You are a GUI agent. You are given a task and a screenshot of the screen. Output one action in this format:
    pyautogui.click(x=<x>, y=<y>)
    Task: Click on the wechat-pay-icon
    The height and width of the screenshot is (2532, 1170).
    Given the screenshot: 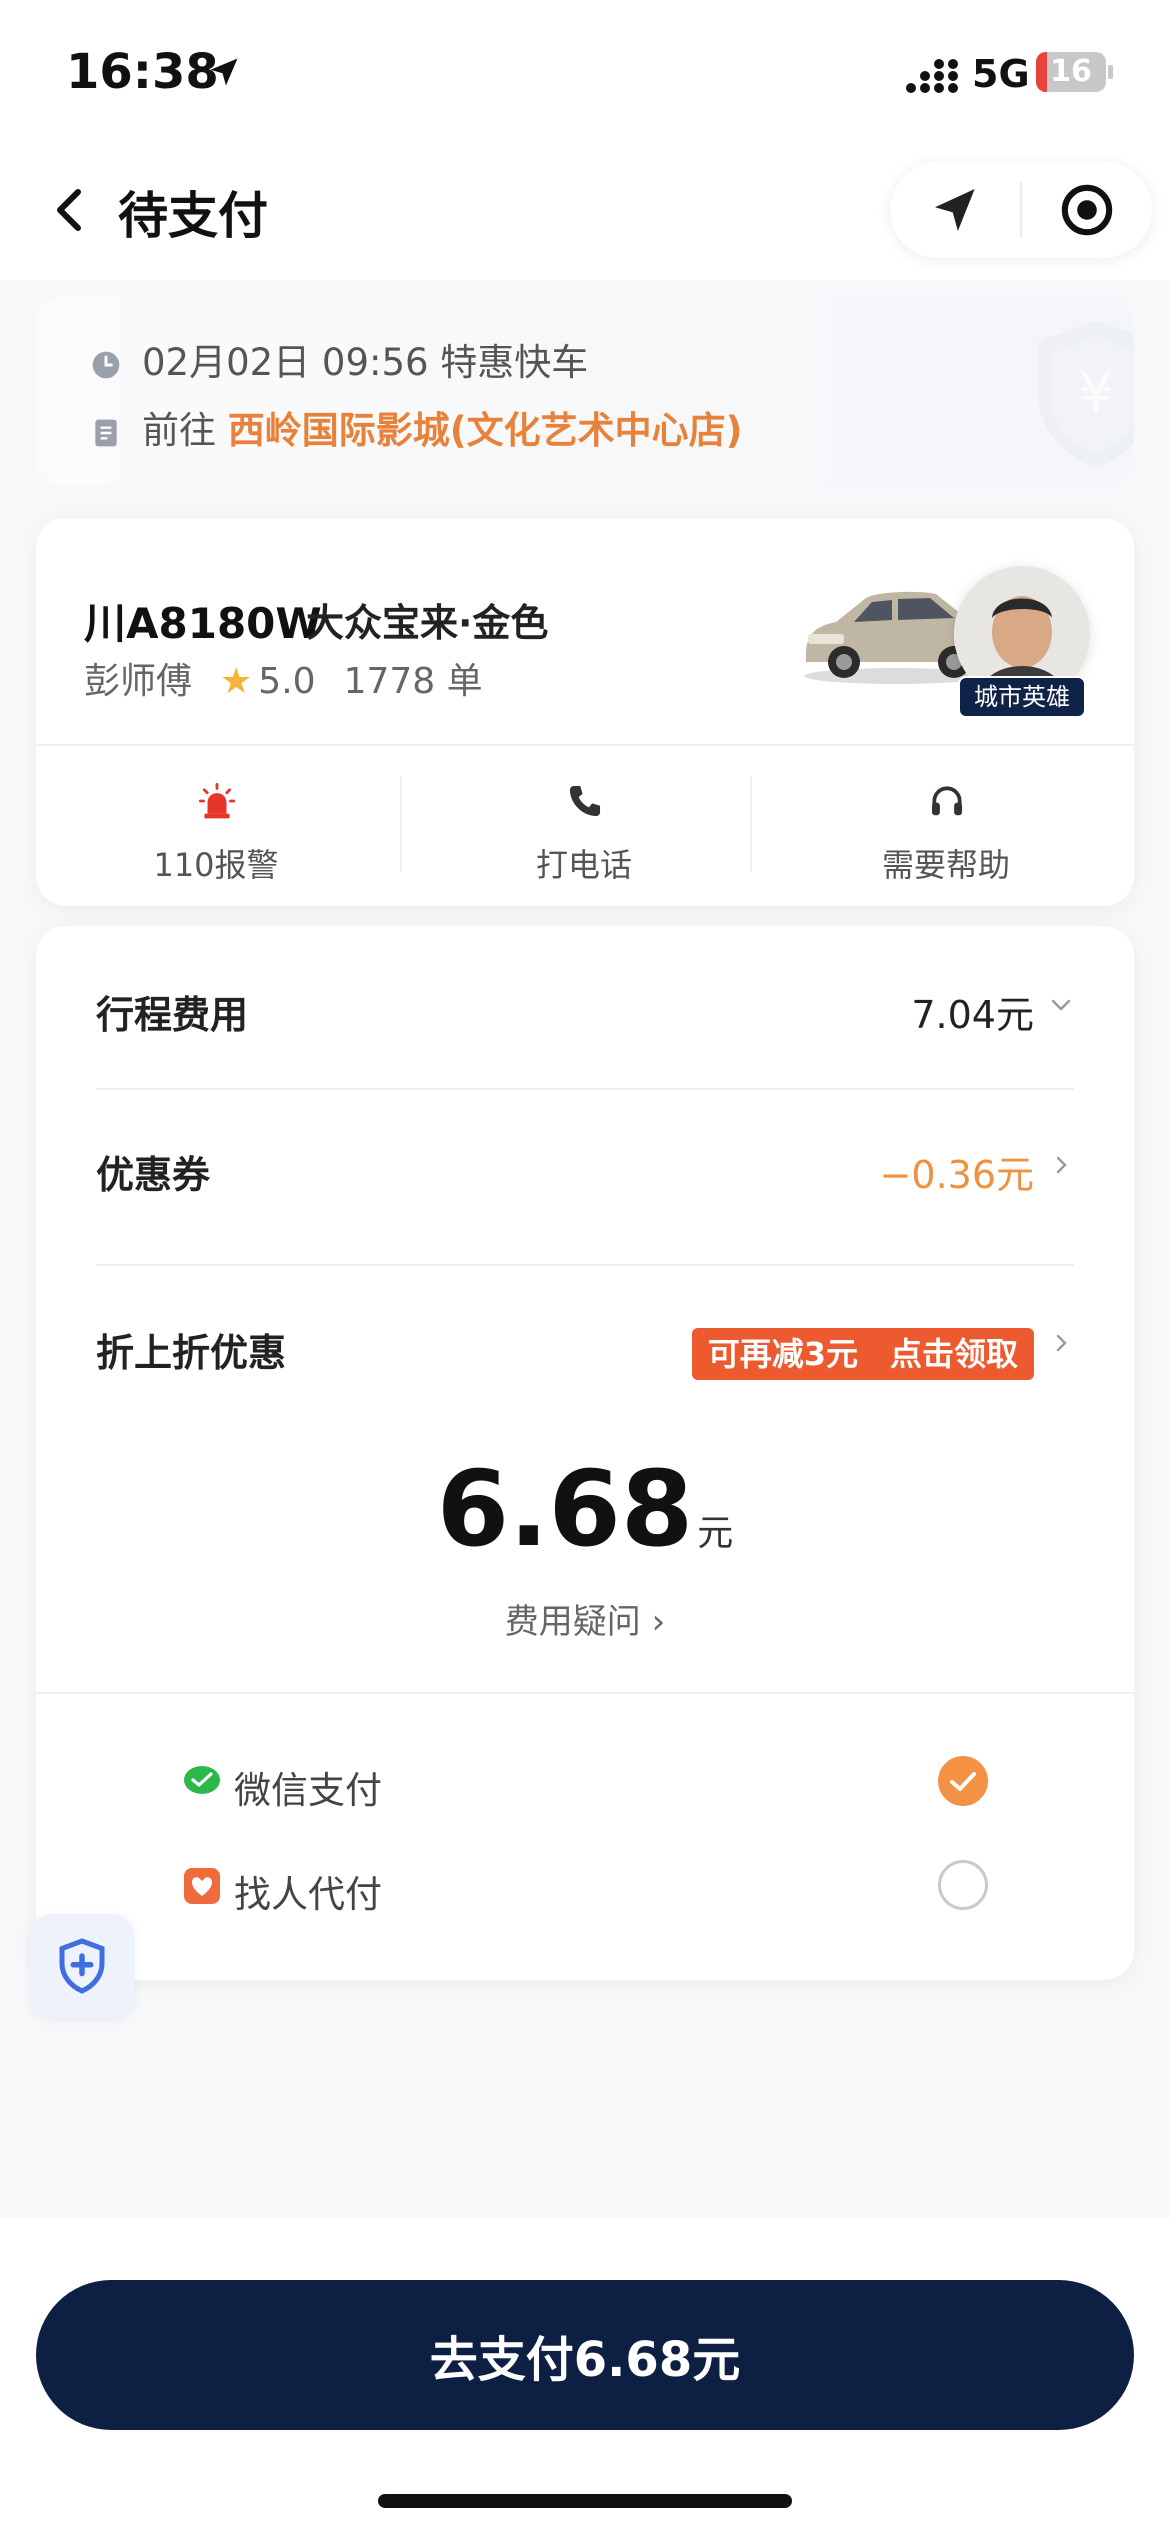 What is the action you would take?
    pyautogui.click(x=202, y=1780)
    